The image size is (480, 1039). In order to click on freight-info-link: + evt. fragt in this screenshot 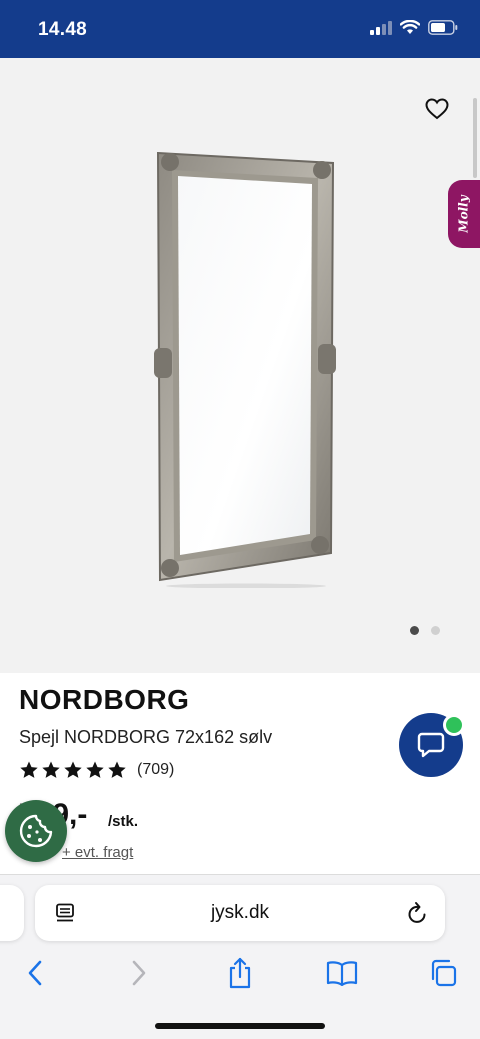, I will do `click(97, 852)`.